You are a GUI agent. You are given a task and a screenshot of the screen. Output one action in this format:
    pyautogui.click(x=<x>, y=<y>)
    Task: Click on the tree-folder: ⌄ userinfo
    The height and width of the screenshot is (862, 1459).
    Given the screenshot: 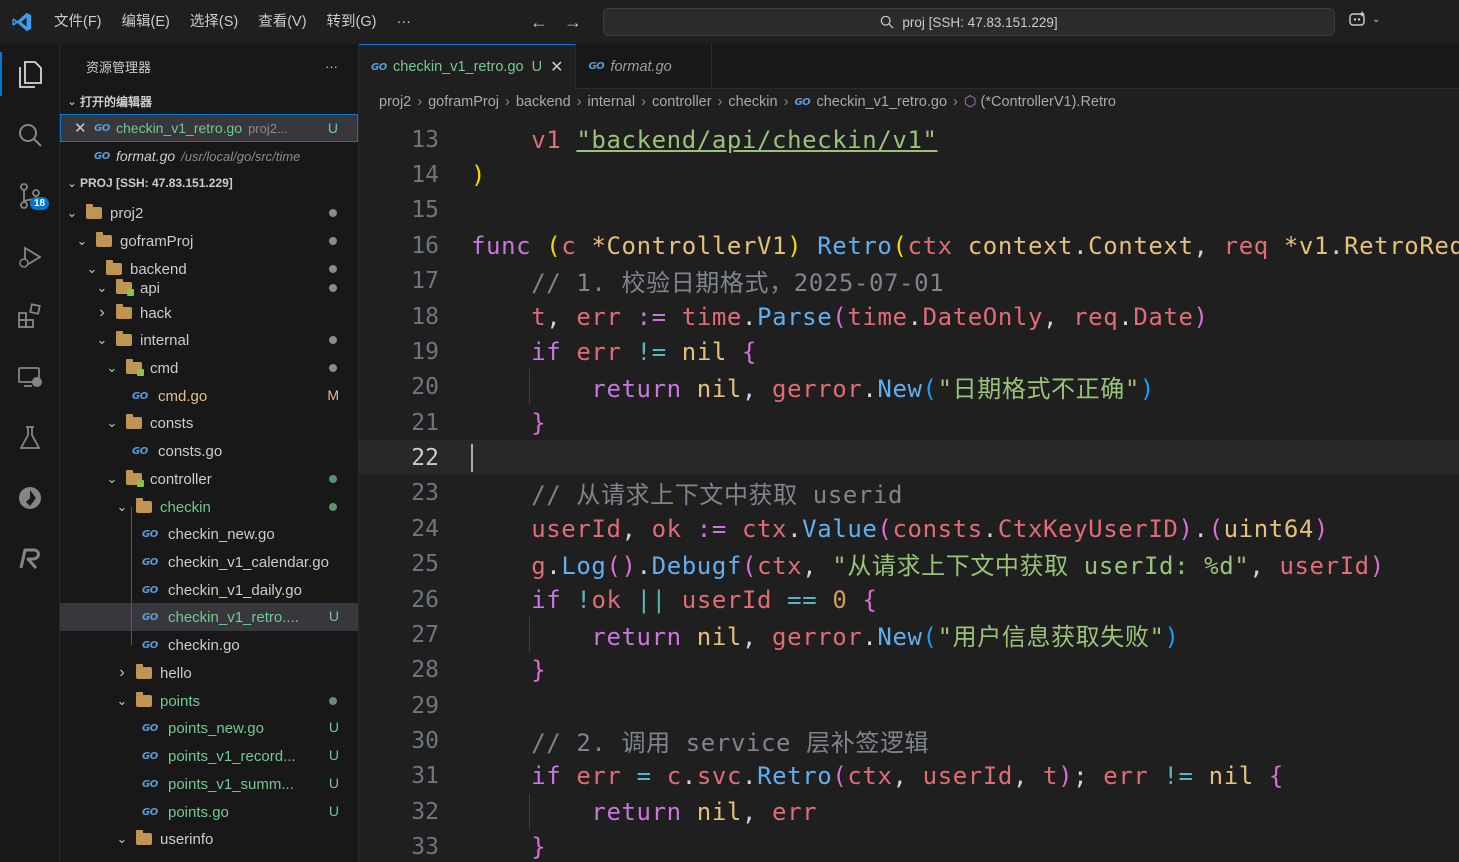 What is the action you would take?
    pyautogui.click(x=209, y=839)
    